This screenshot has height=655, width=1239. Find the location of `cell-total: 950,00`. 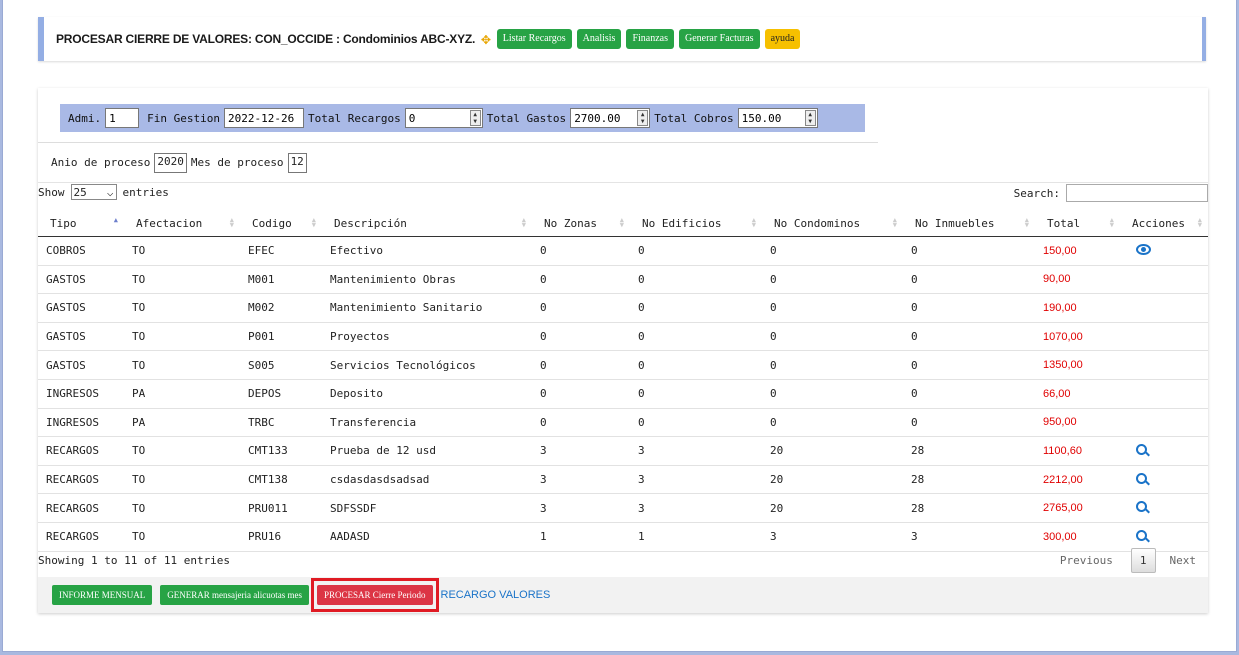

cell-total: 950,00 is located at coordinates (1077, 423).